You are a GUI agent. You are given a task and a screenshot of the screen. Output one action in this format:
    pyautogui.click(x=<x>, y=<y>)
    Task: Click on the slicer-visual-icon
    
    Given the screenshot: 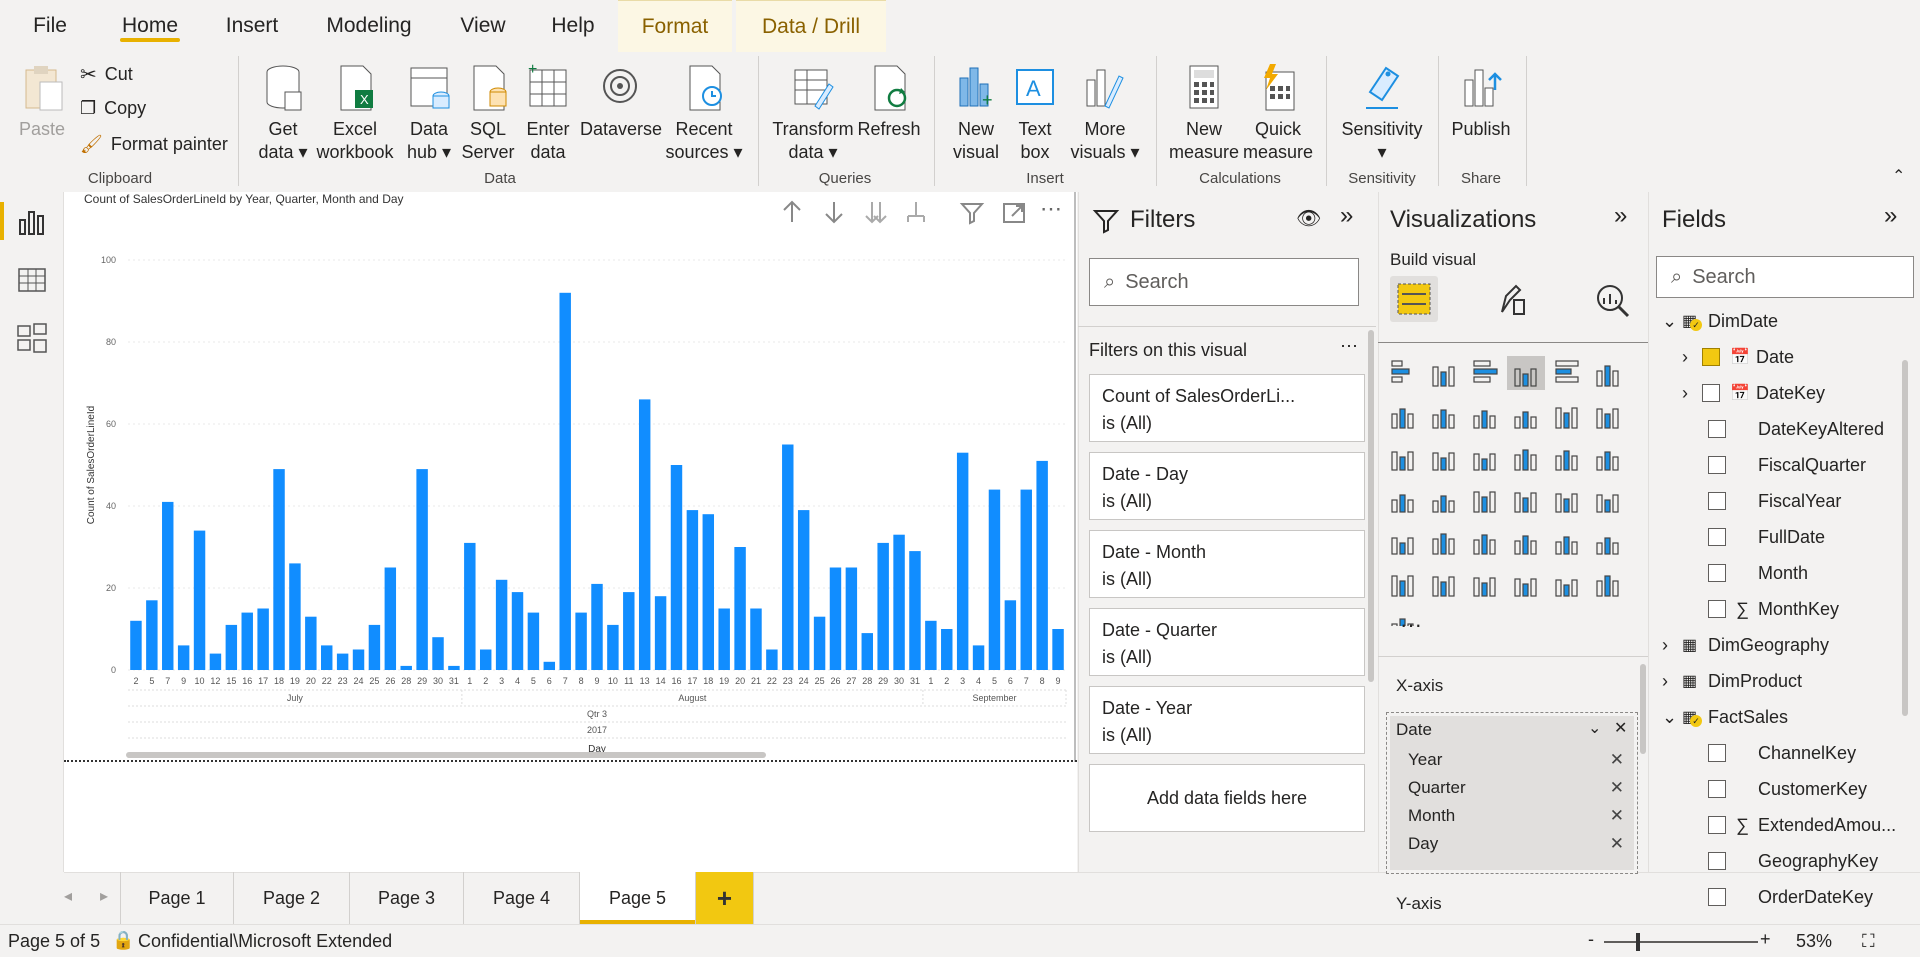 What is the action you would take?
    pyautogui.click(x=1402, y=546)
    